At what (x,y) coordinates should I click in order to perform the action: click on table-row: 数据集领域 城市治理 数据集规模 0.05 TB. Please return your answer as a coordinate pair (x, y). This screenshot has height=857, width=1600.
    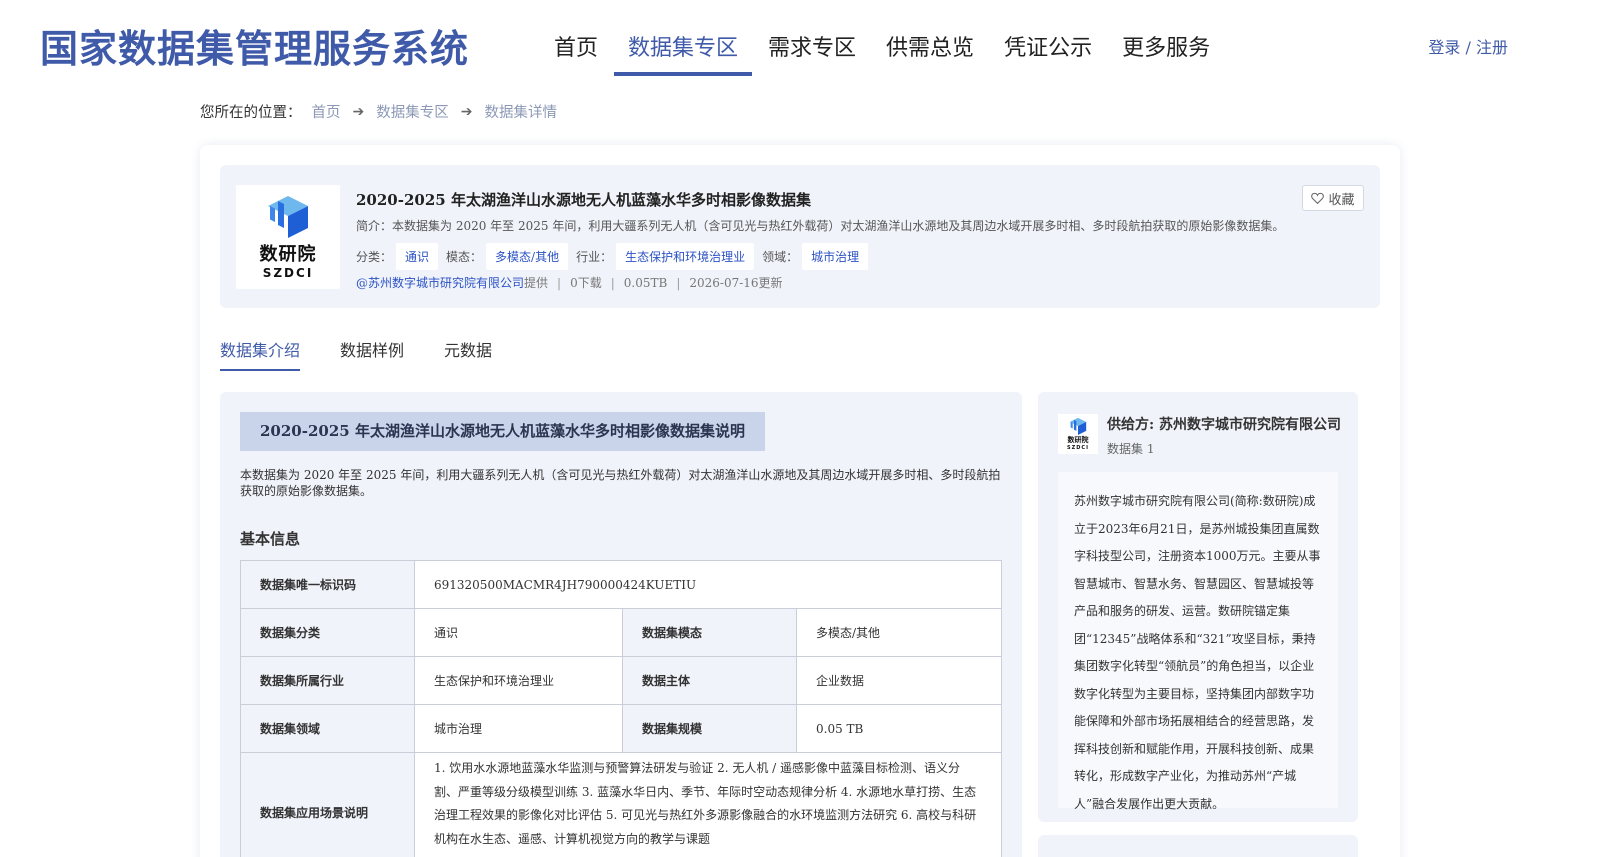
    Looking at the image, I should click on (621, 728).